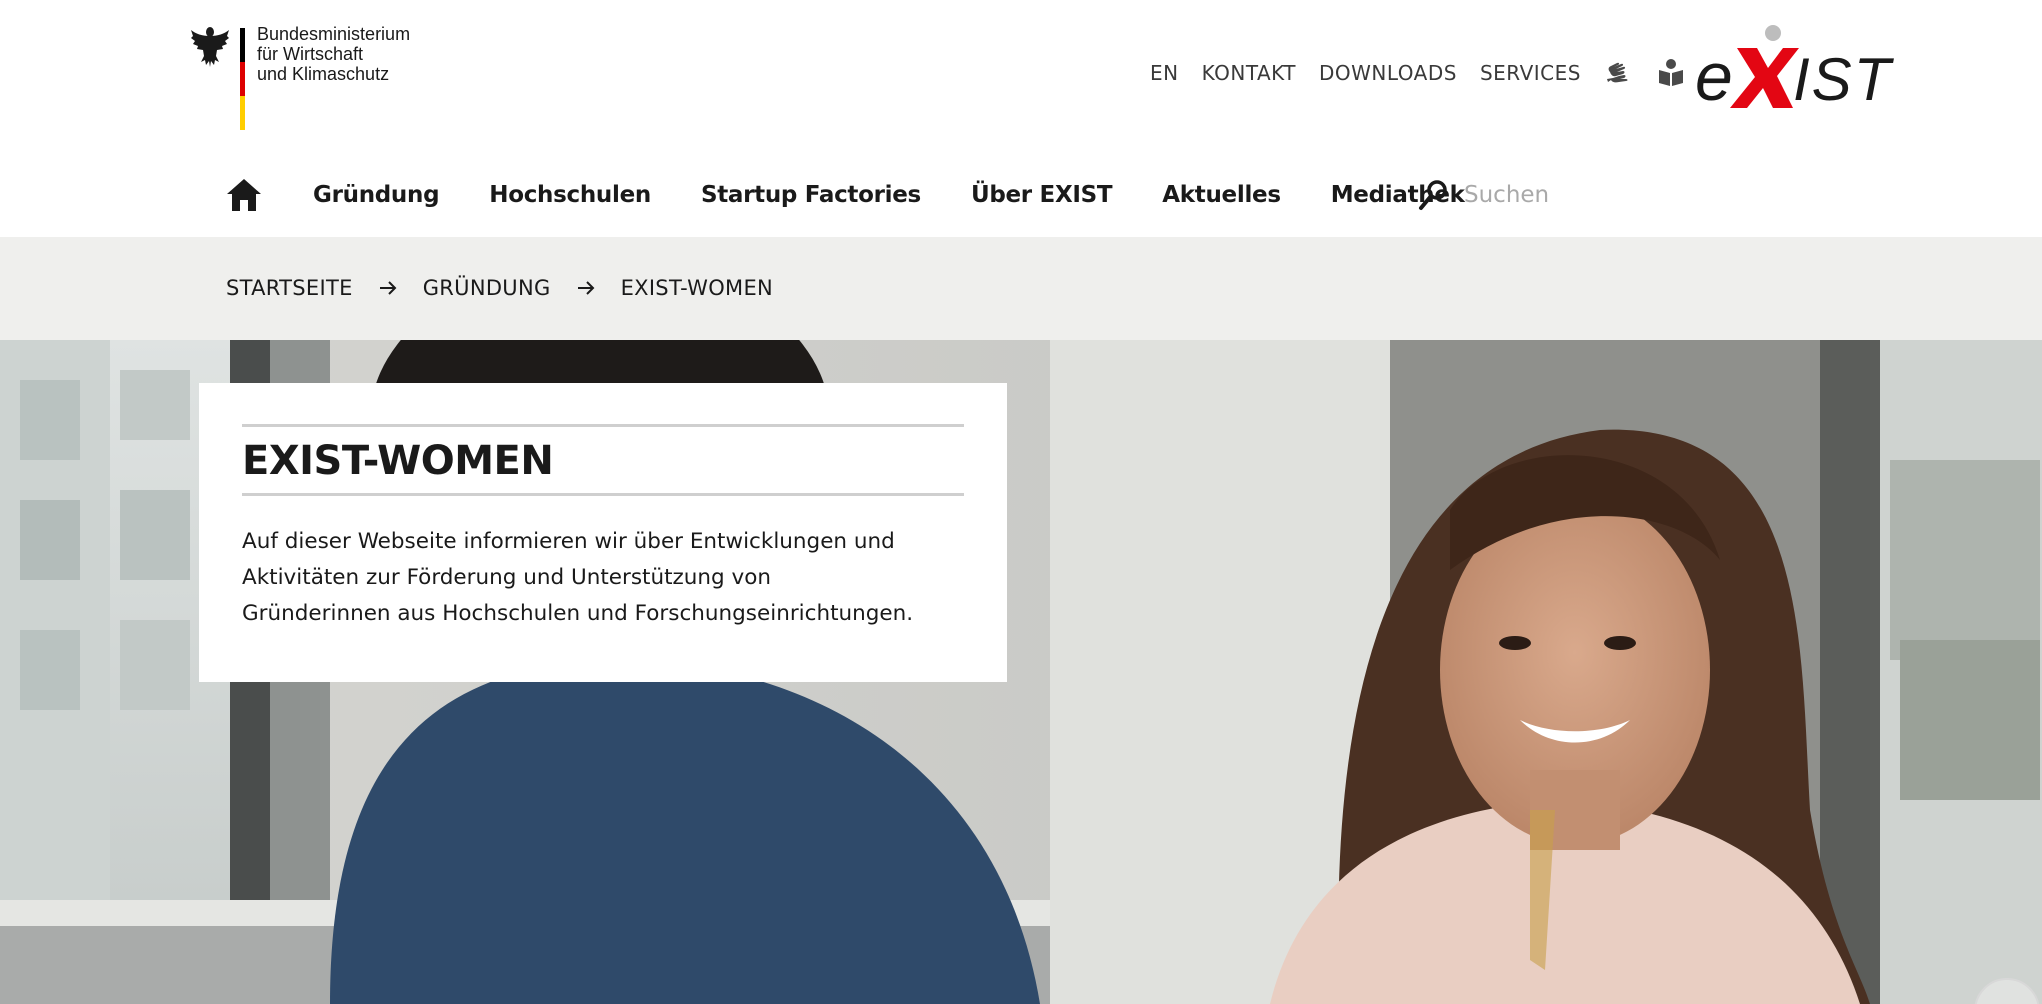  What do you see at coordinates (376, 195) in the screenshot?
I see `nav-item-gruendung: Gründung` at bounding box center [376, 195].